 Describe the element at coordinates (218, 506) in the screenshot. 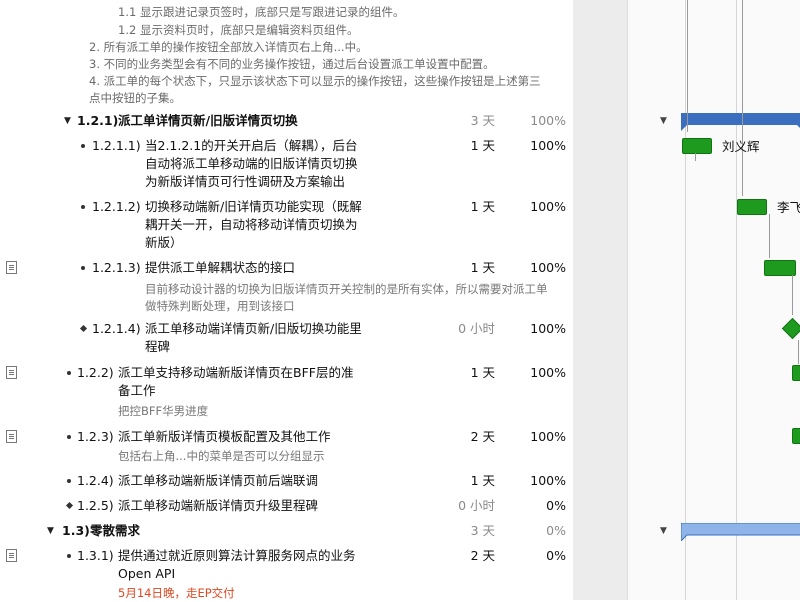

I see `task-title: 派工单移动端新版详情页升级里程碑` at that location.